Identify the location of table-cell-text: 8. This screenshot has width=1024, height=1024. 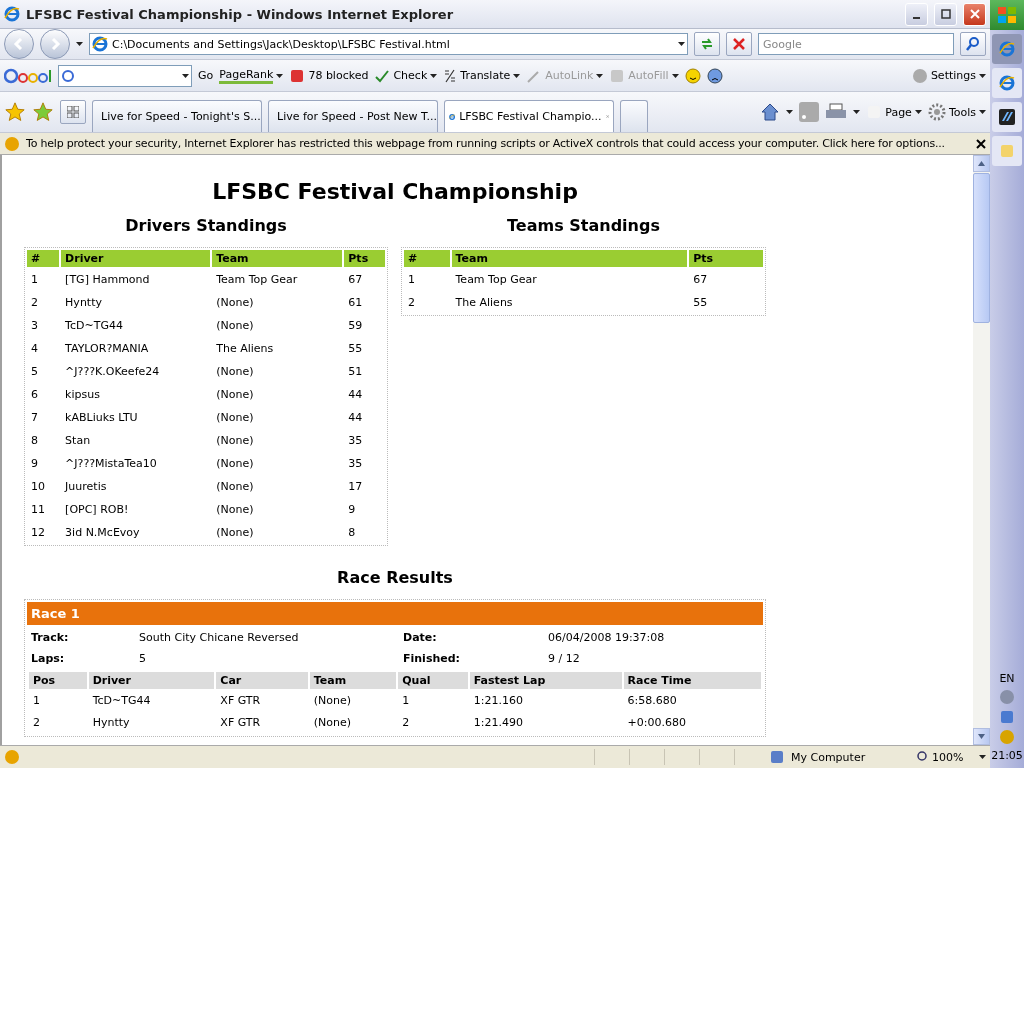
(34, 441).